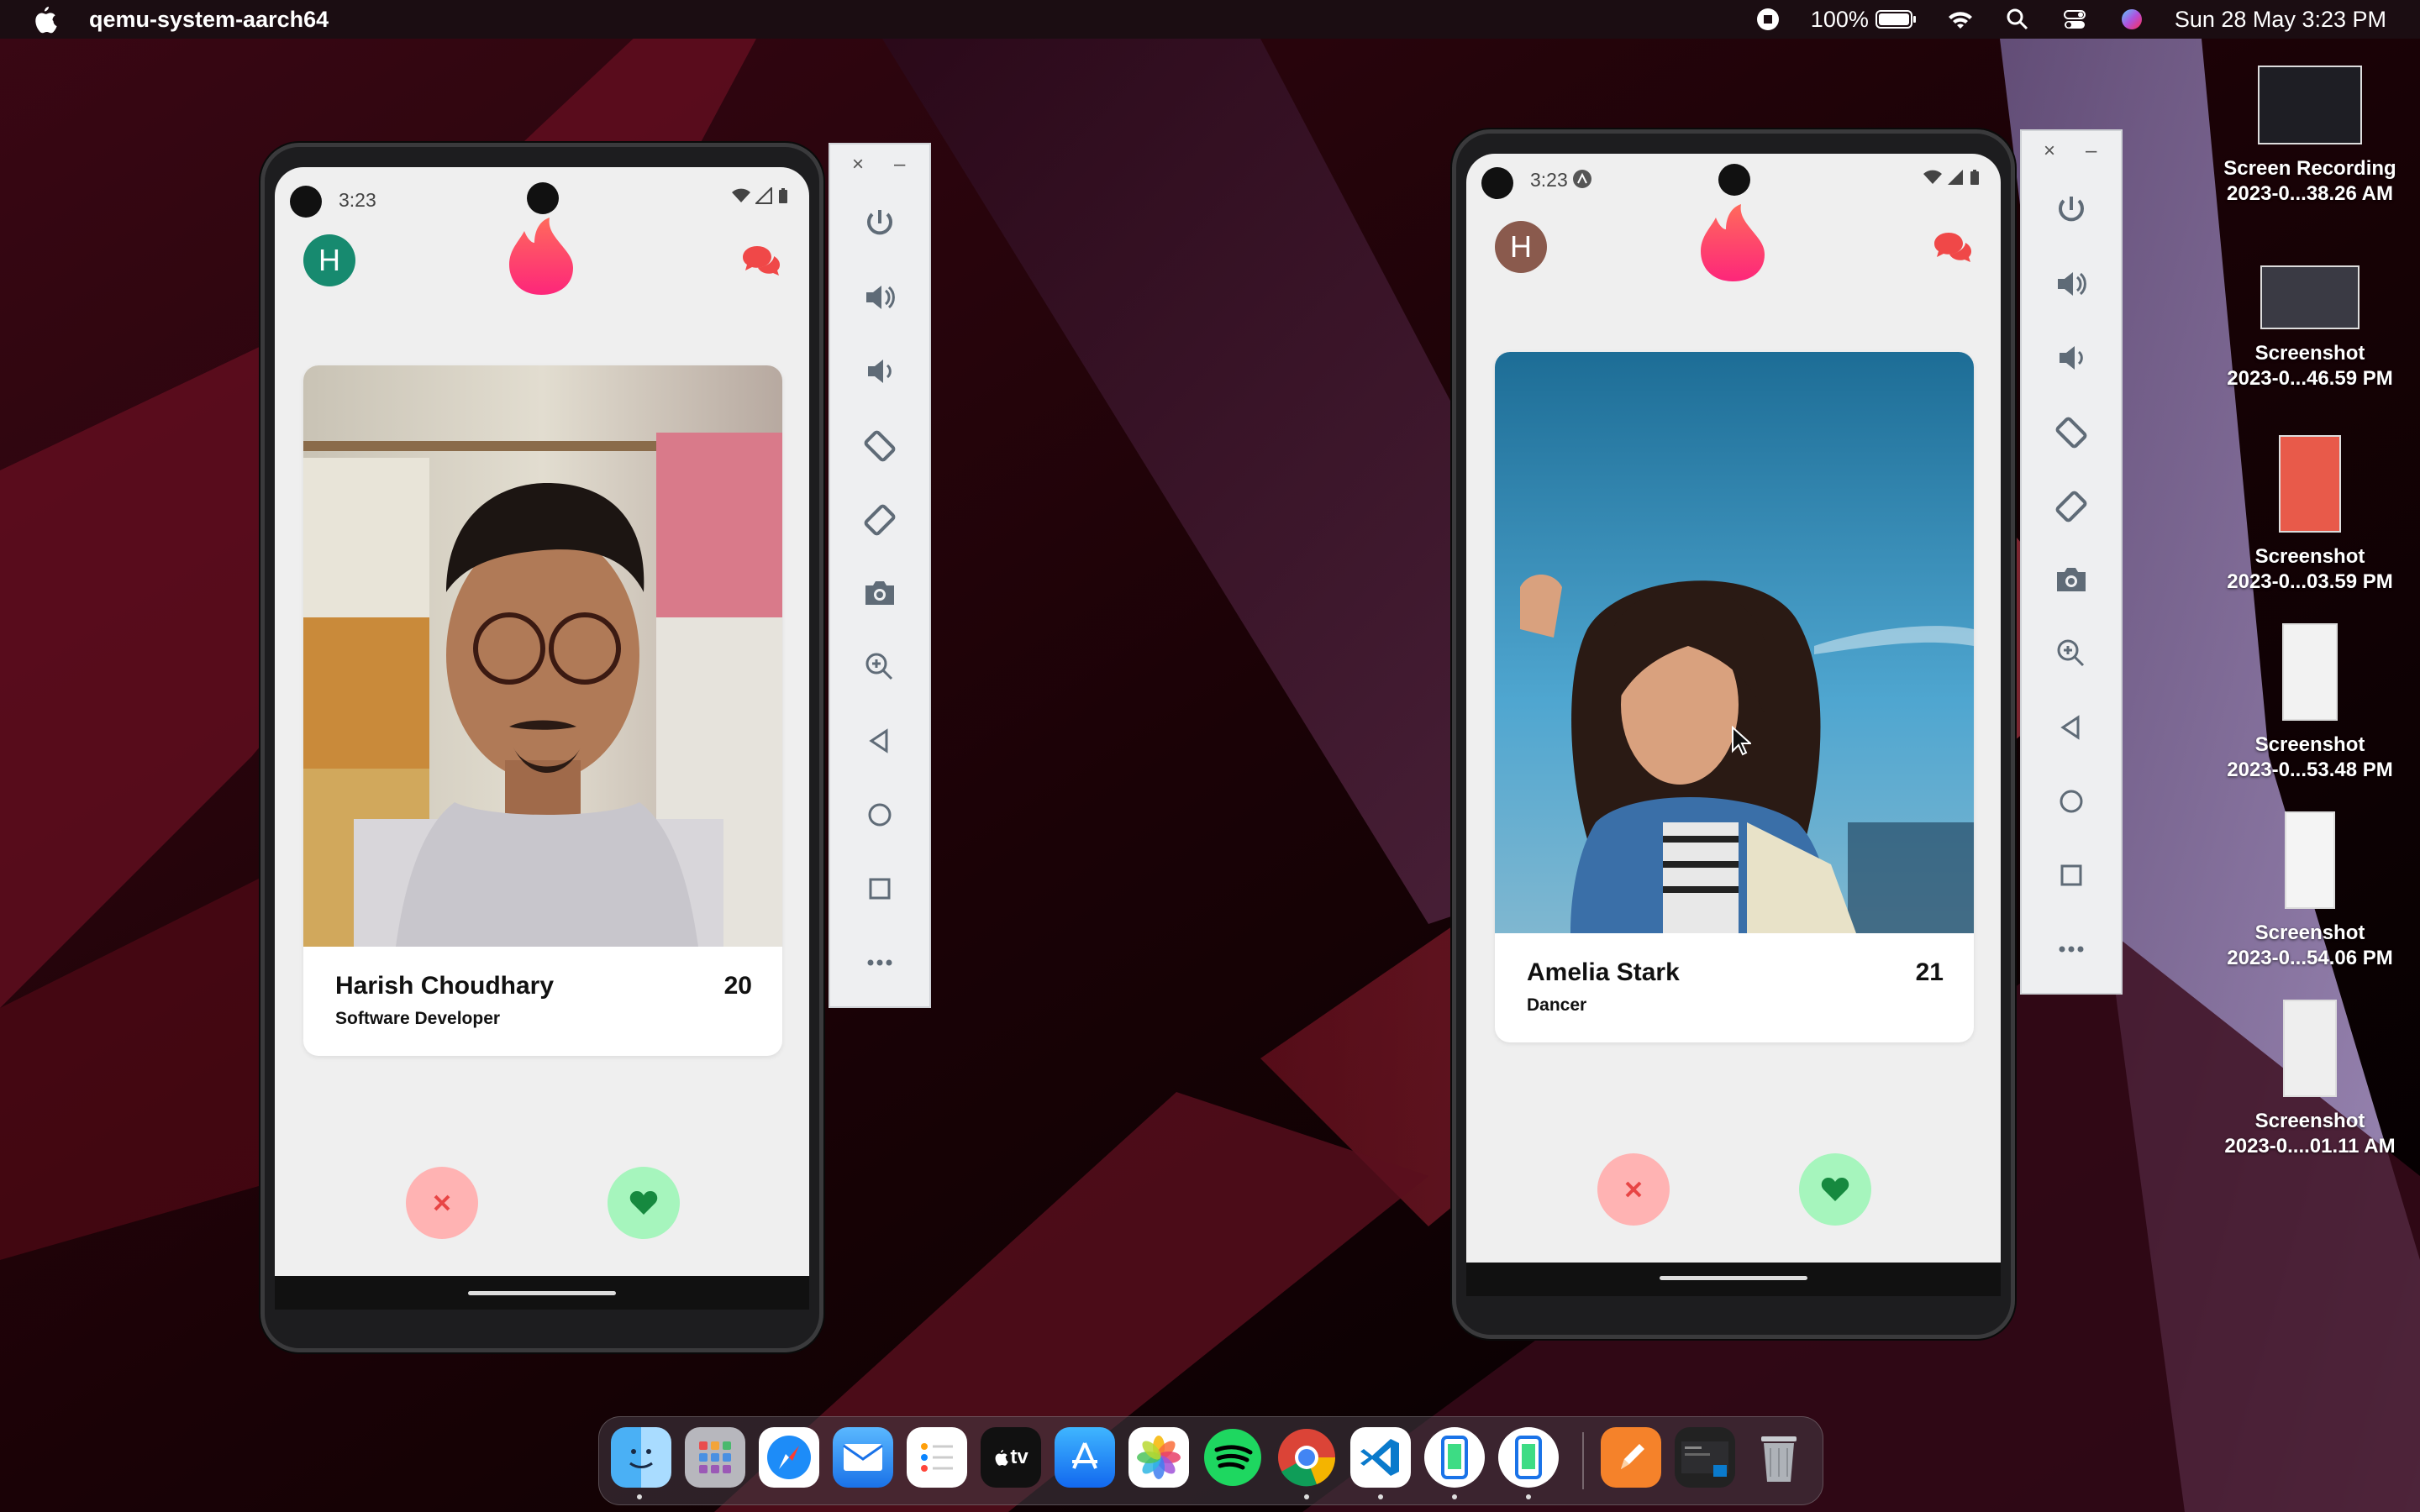 The image size is (2420, 1512). Describe the element at coordinates (937, 1457) in the screenshot. I see `reminders-icon` at that location.